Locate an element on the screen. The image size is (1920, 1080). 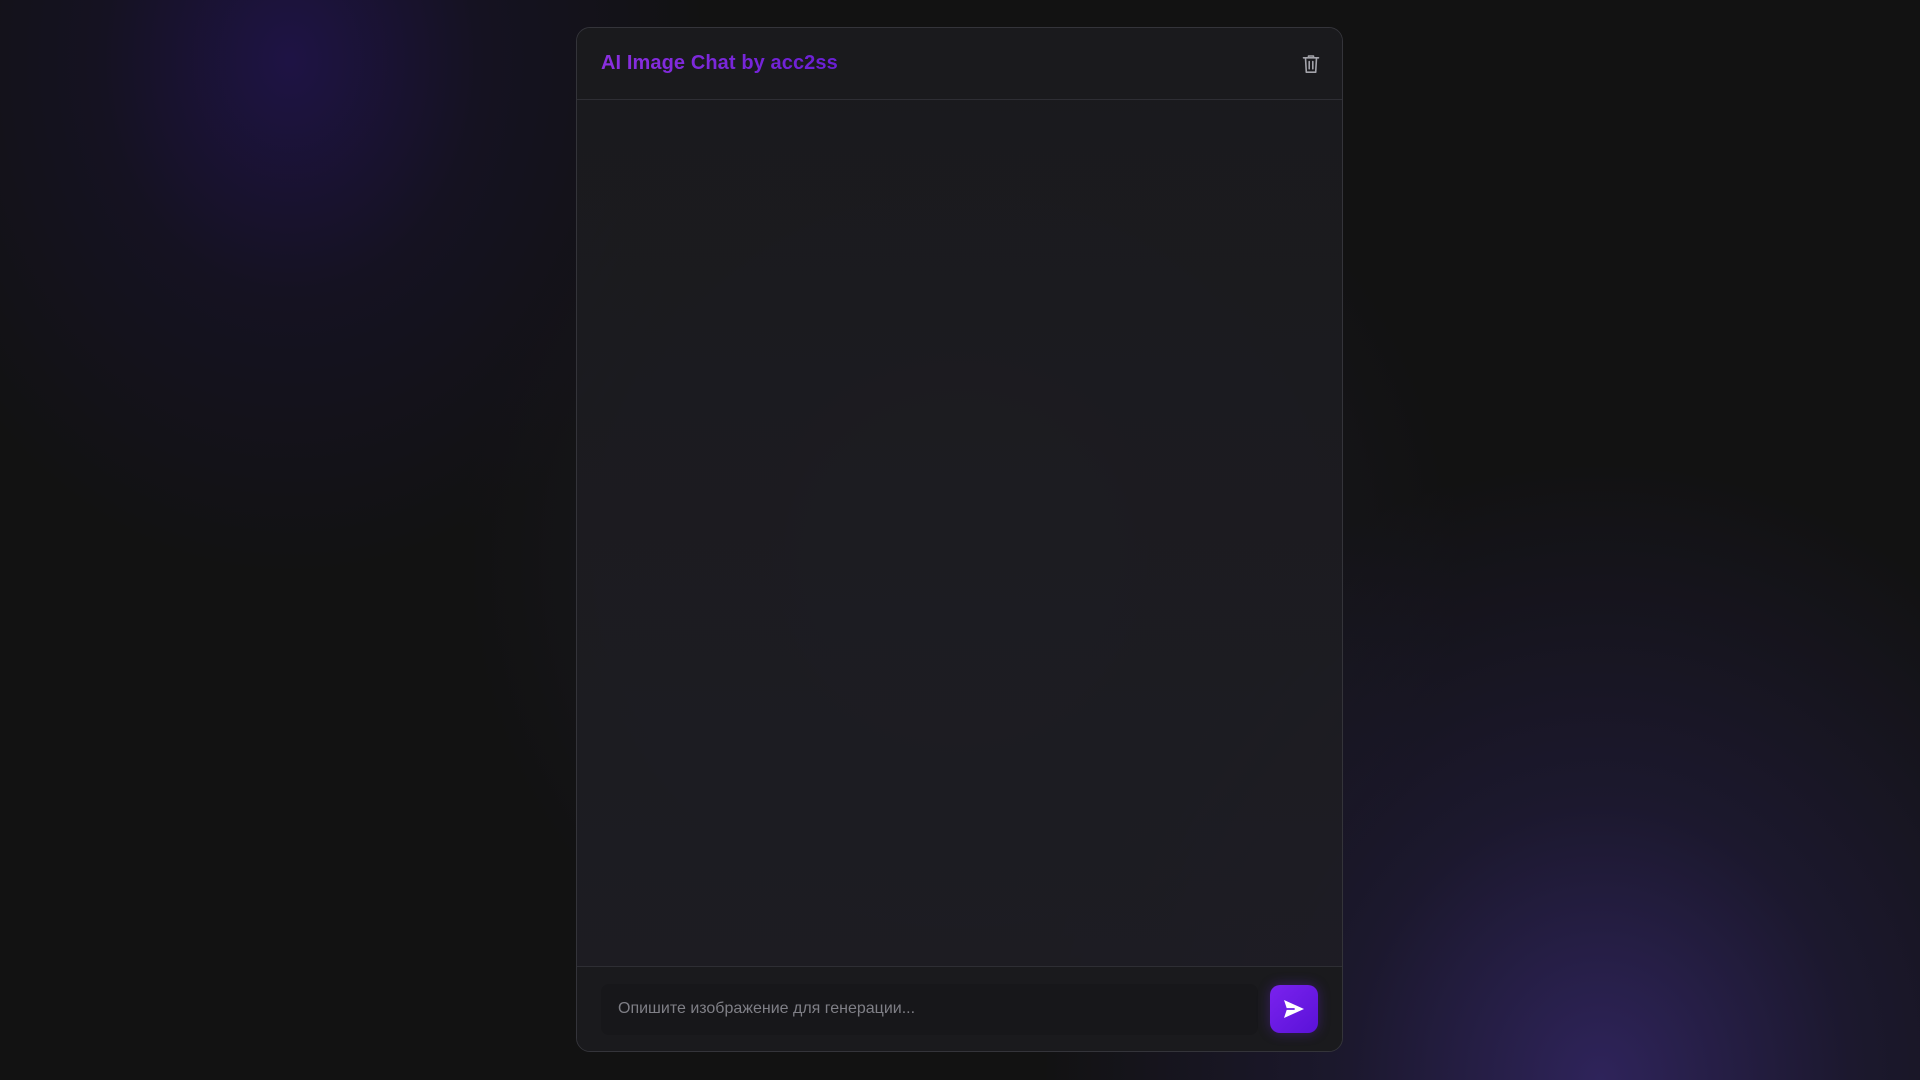
send-button is located at coordinates (1294, 1009).